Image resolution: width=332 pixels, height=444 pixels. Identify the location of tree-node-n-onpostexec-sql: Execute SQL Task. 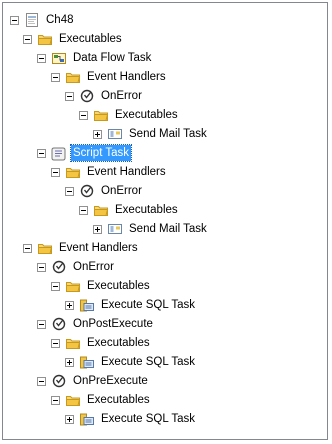
(131, 362).